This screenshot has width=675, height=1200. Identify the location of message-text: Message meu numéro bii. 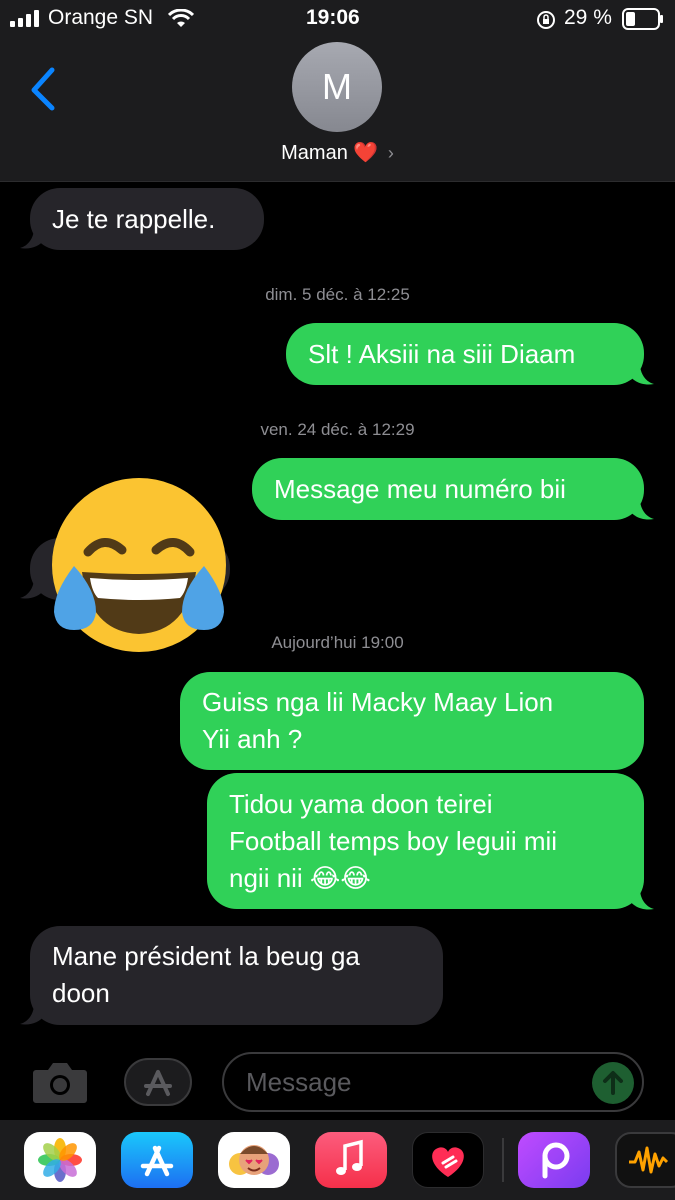
(420, 489).